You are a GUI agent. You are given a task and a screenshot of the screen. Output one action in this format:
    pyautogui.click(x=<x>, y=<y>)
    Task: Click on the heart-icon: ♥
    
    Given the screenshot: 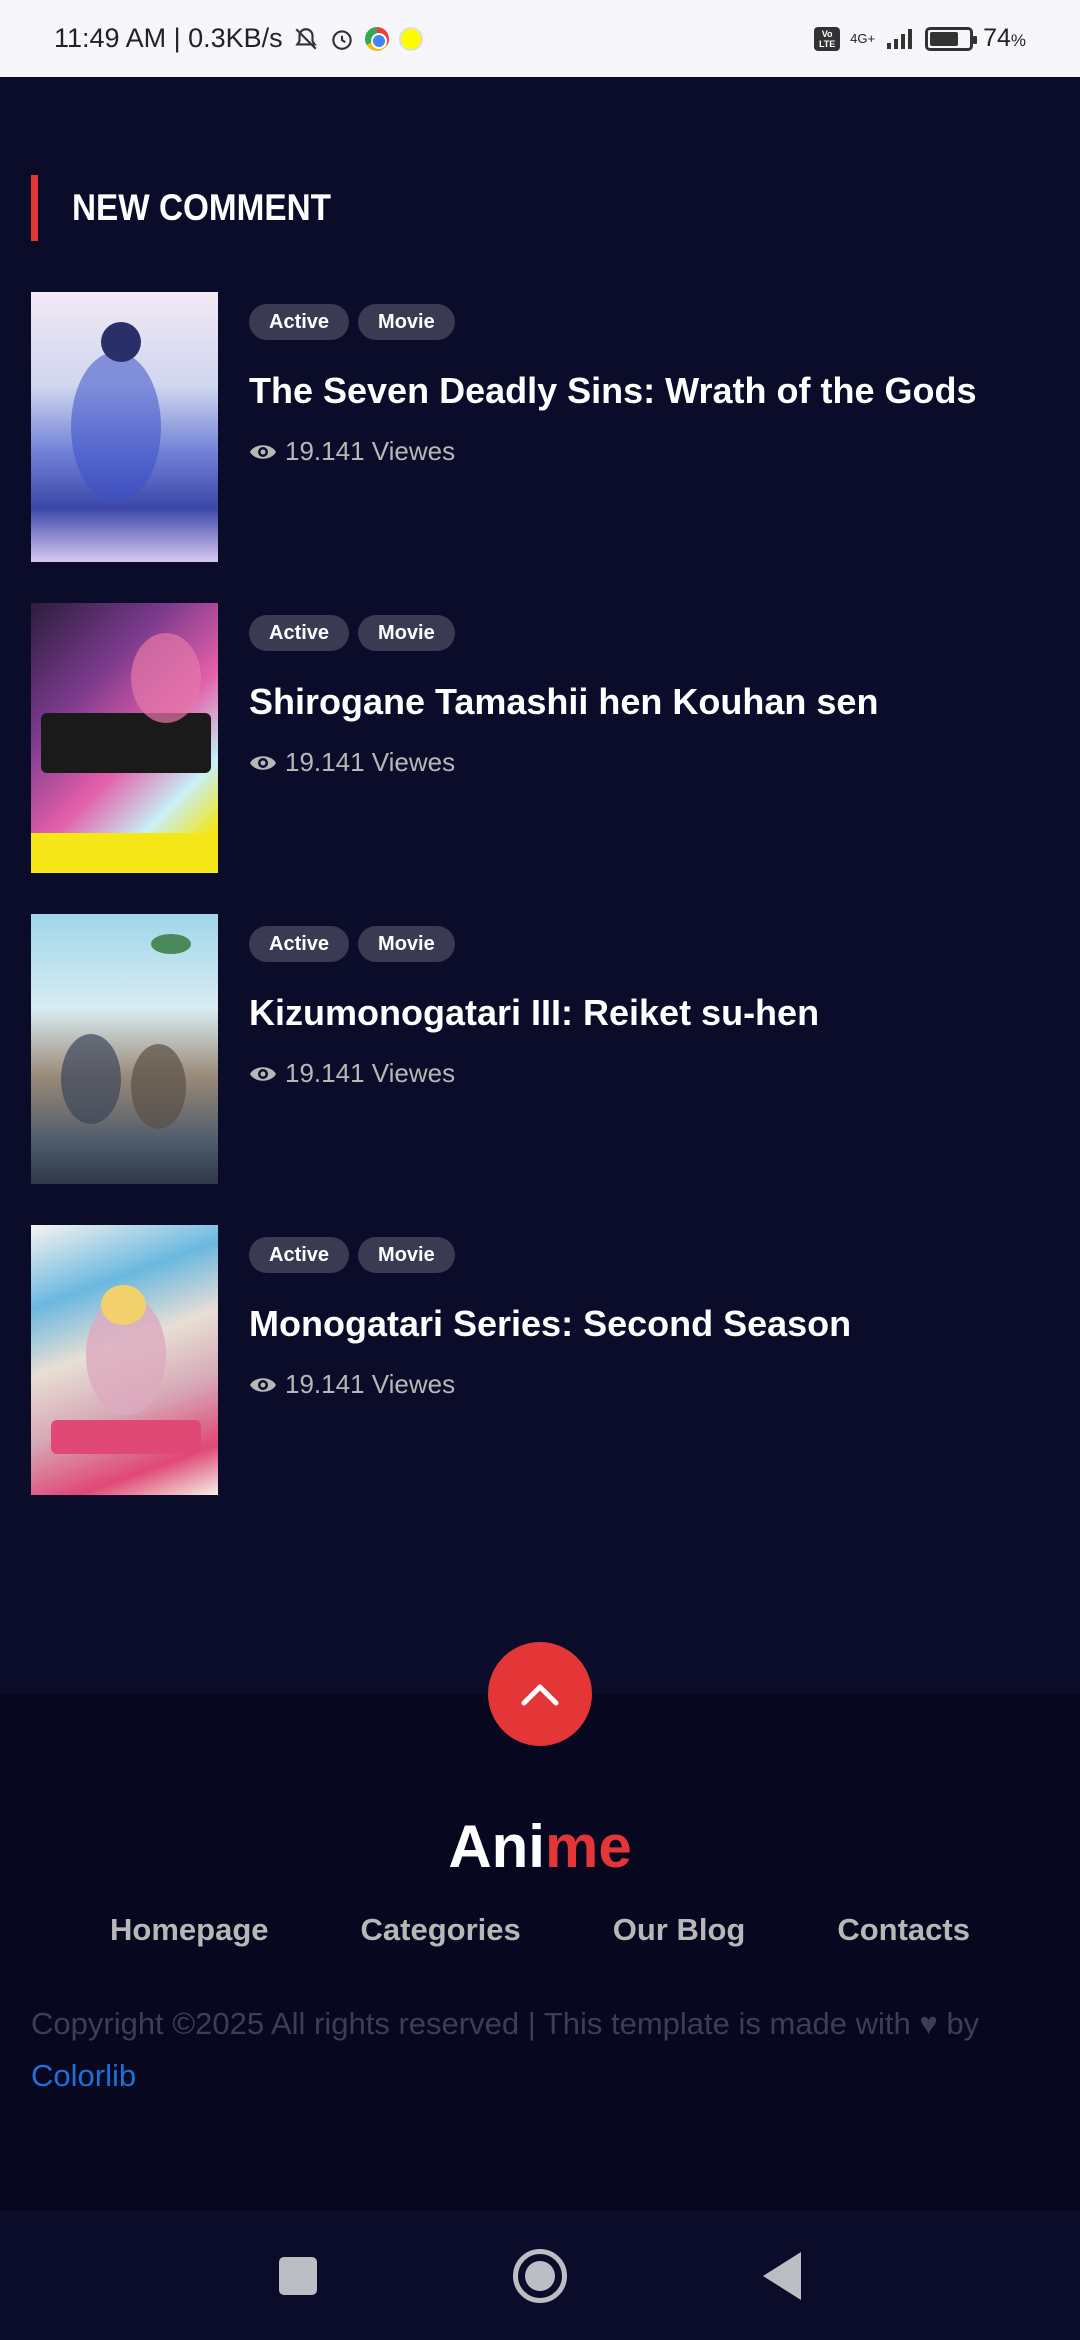 What is the action you would take?
    pyautogui.click(x=928, y=2023)
    